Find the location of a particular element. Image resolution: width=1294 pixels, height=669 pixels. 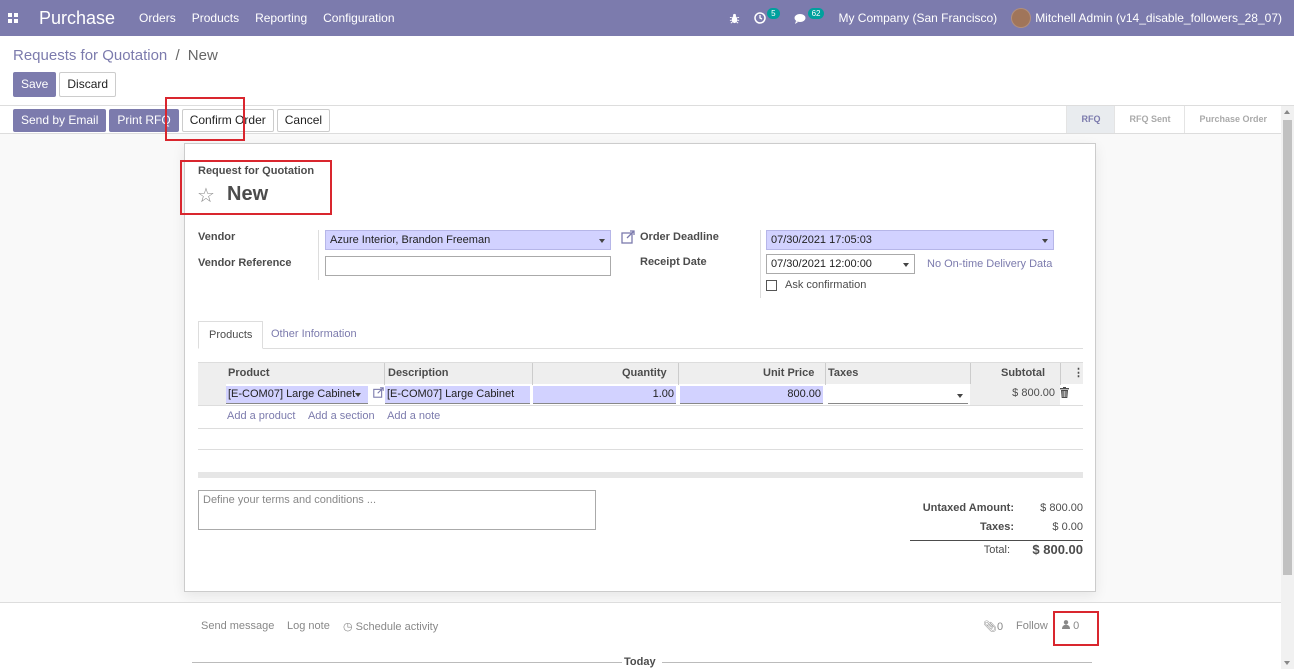

quantity-cell-input: 1.00 is located at coordinates (604, 395).